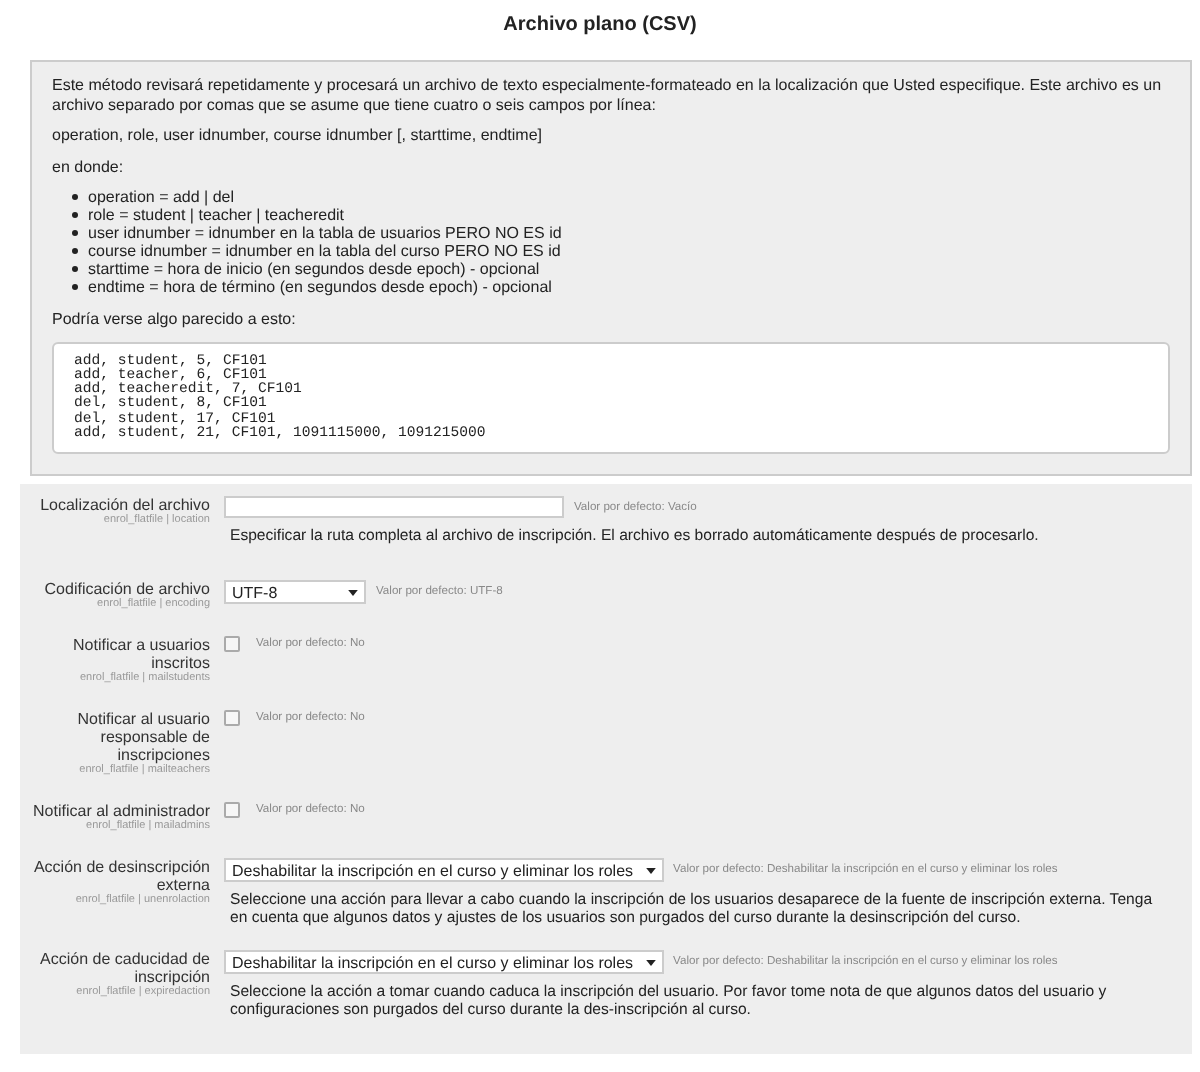 The height and width of the screenshot is (1072, 1200). Describe the element at coordinates (394, 507) in the screenshot. I see `text-field` at that location.